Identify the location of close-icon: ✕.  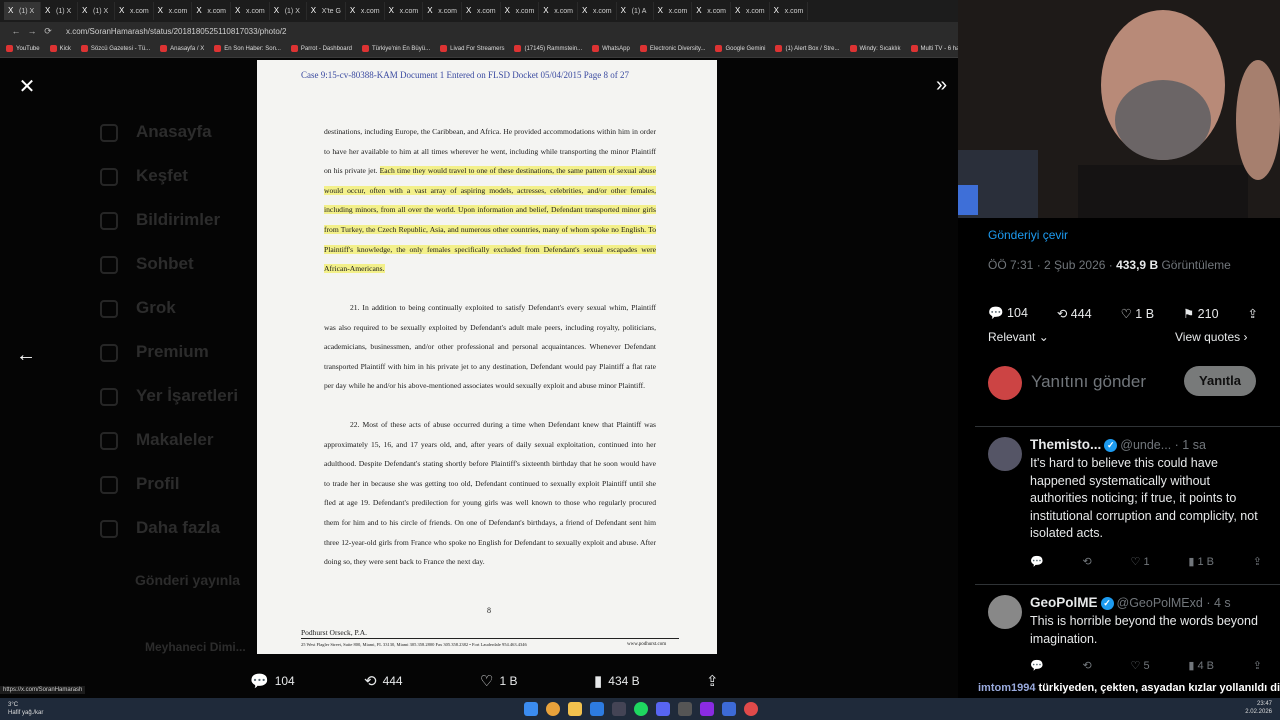
(27, 87).